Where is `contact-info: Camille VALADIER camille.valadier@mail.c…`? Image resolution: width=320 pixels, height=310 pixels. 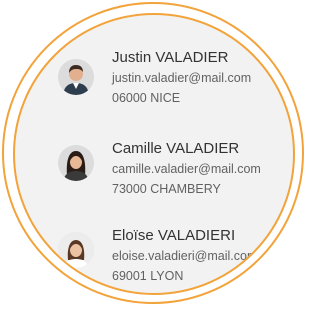
contact-info: Camille VALADIER camille.valadier@mail.c… is located at coordinates (186, 169).